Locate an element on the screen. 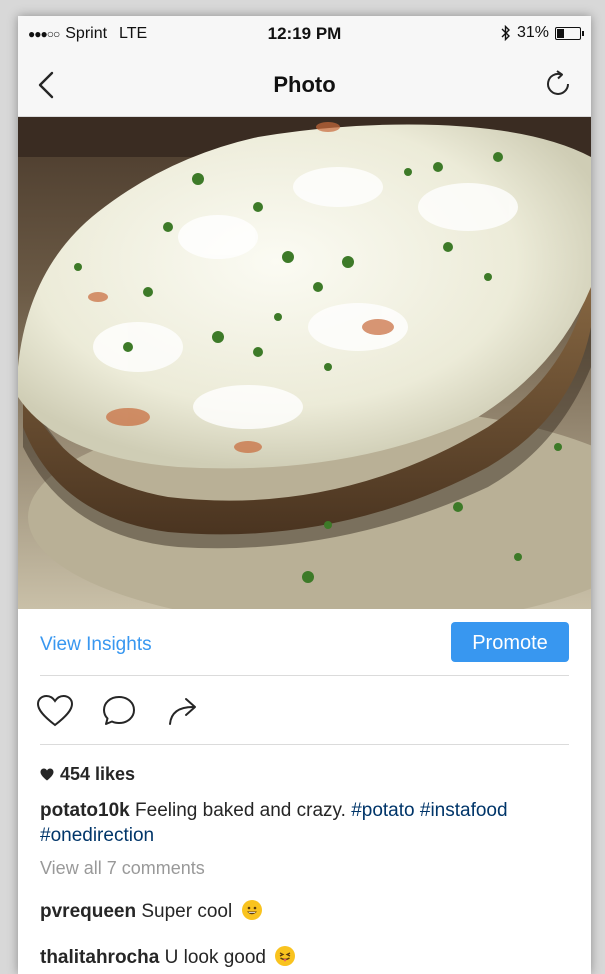  promote-button: Promote is located at coordinates (510, 642).